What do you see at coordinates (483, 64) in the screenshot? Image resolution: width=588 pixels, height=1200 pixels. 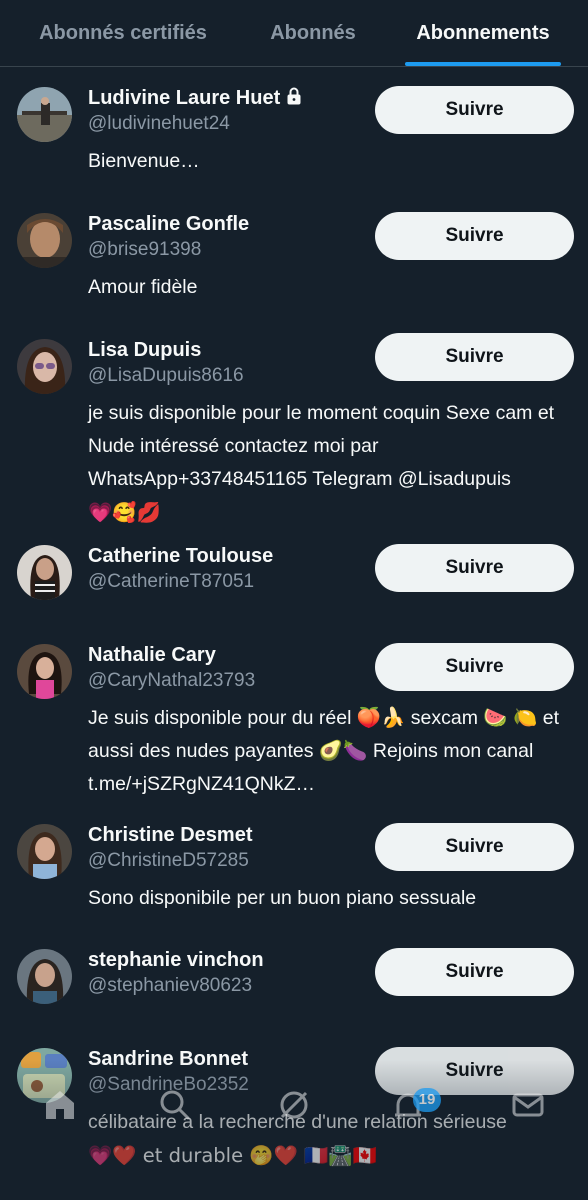 I see `active-tab-indicator` at bounding box center [483, 64].